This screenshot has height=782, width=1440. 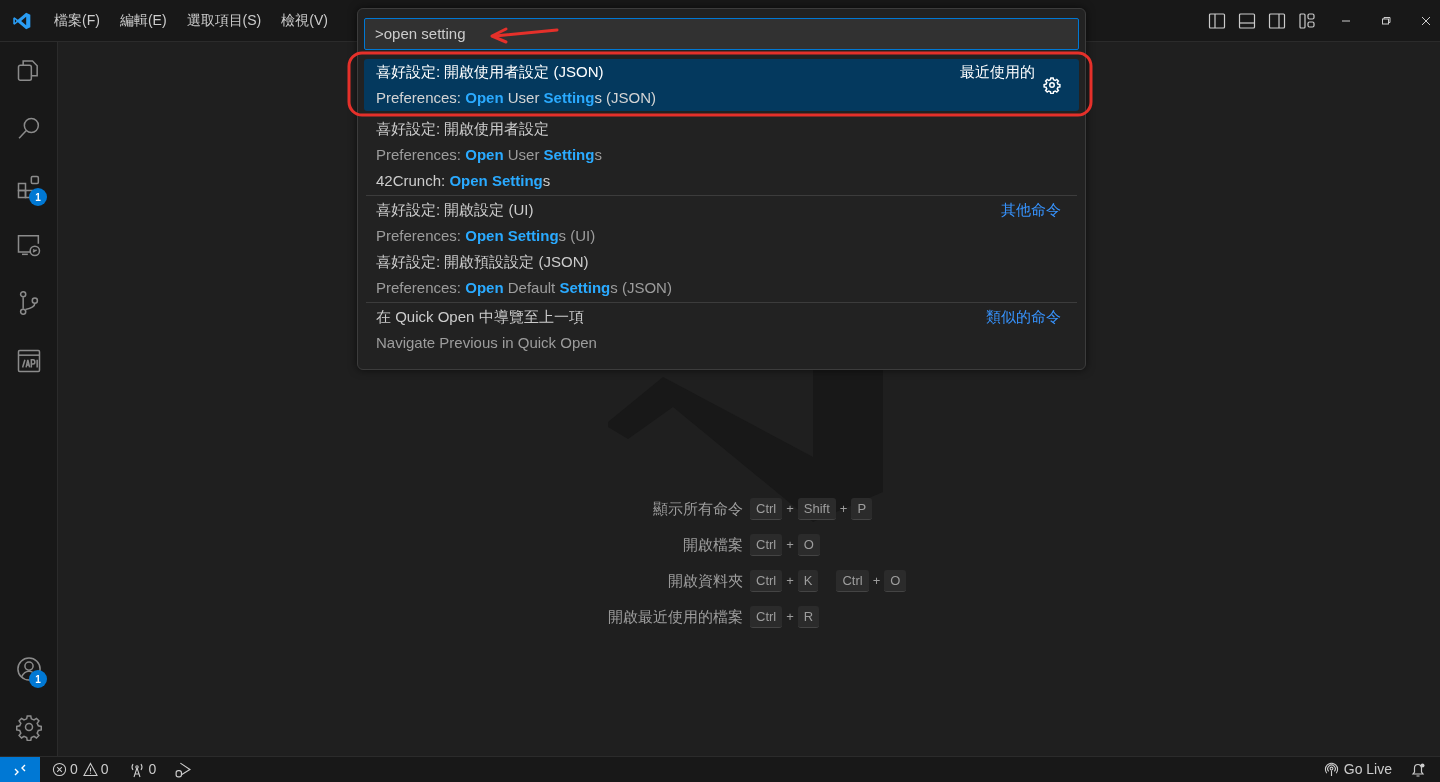 What do you see at coordinates (80, 769) in the screenshot?
I see `problems-button: 0 0` at bounding box center [80, 769].